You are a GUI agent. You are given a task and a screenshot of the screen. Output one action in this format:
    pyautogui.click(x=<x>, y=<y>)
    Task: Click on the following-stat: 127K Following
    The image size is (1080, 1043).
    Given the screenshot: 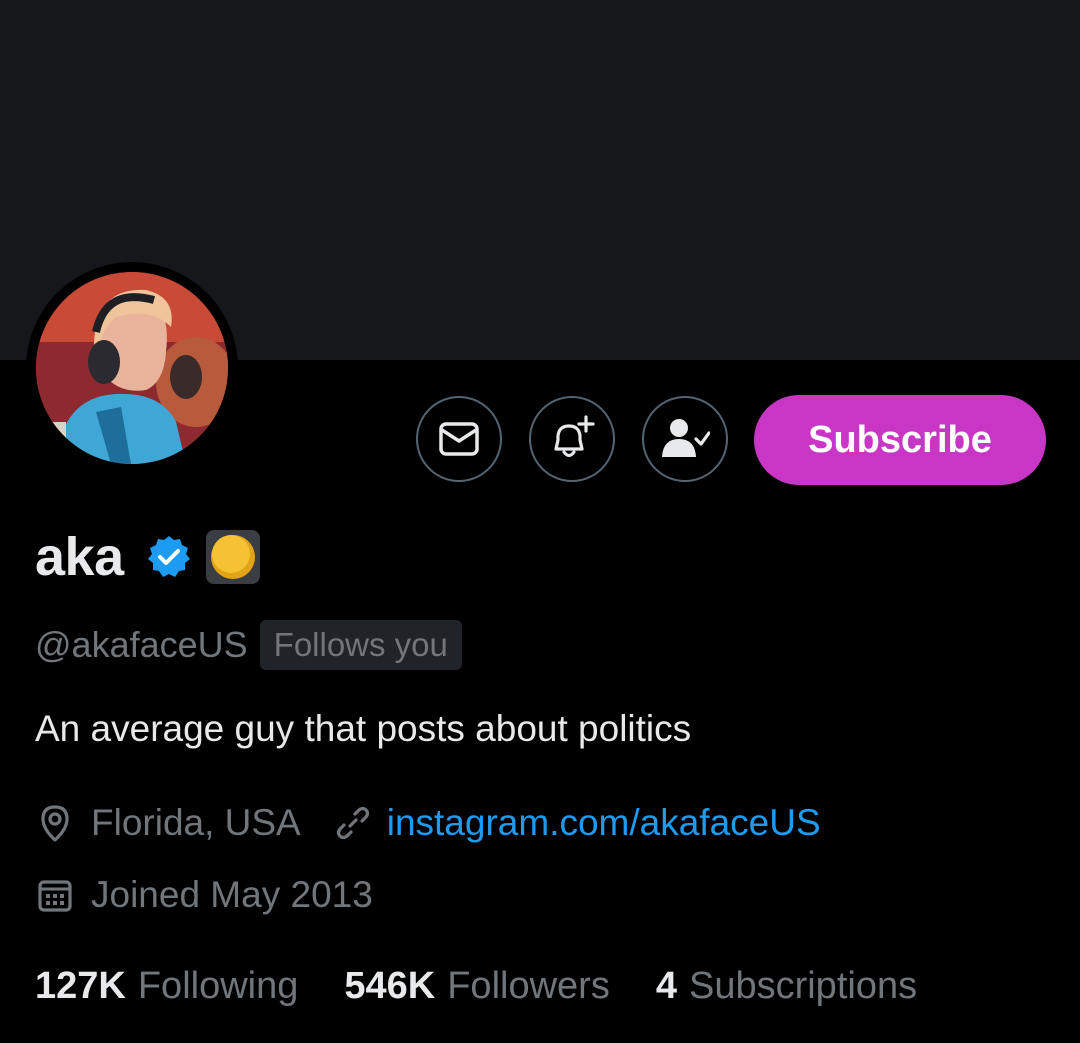 What is the action you would take?
    pyautogui.click(x=166, y=986)
    